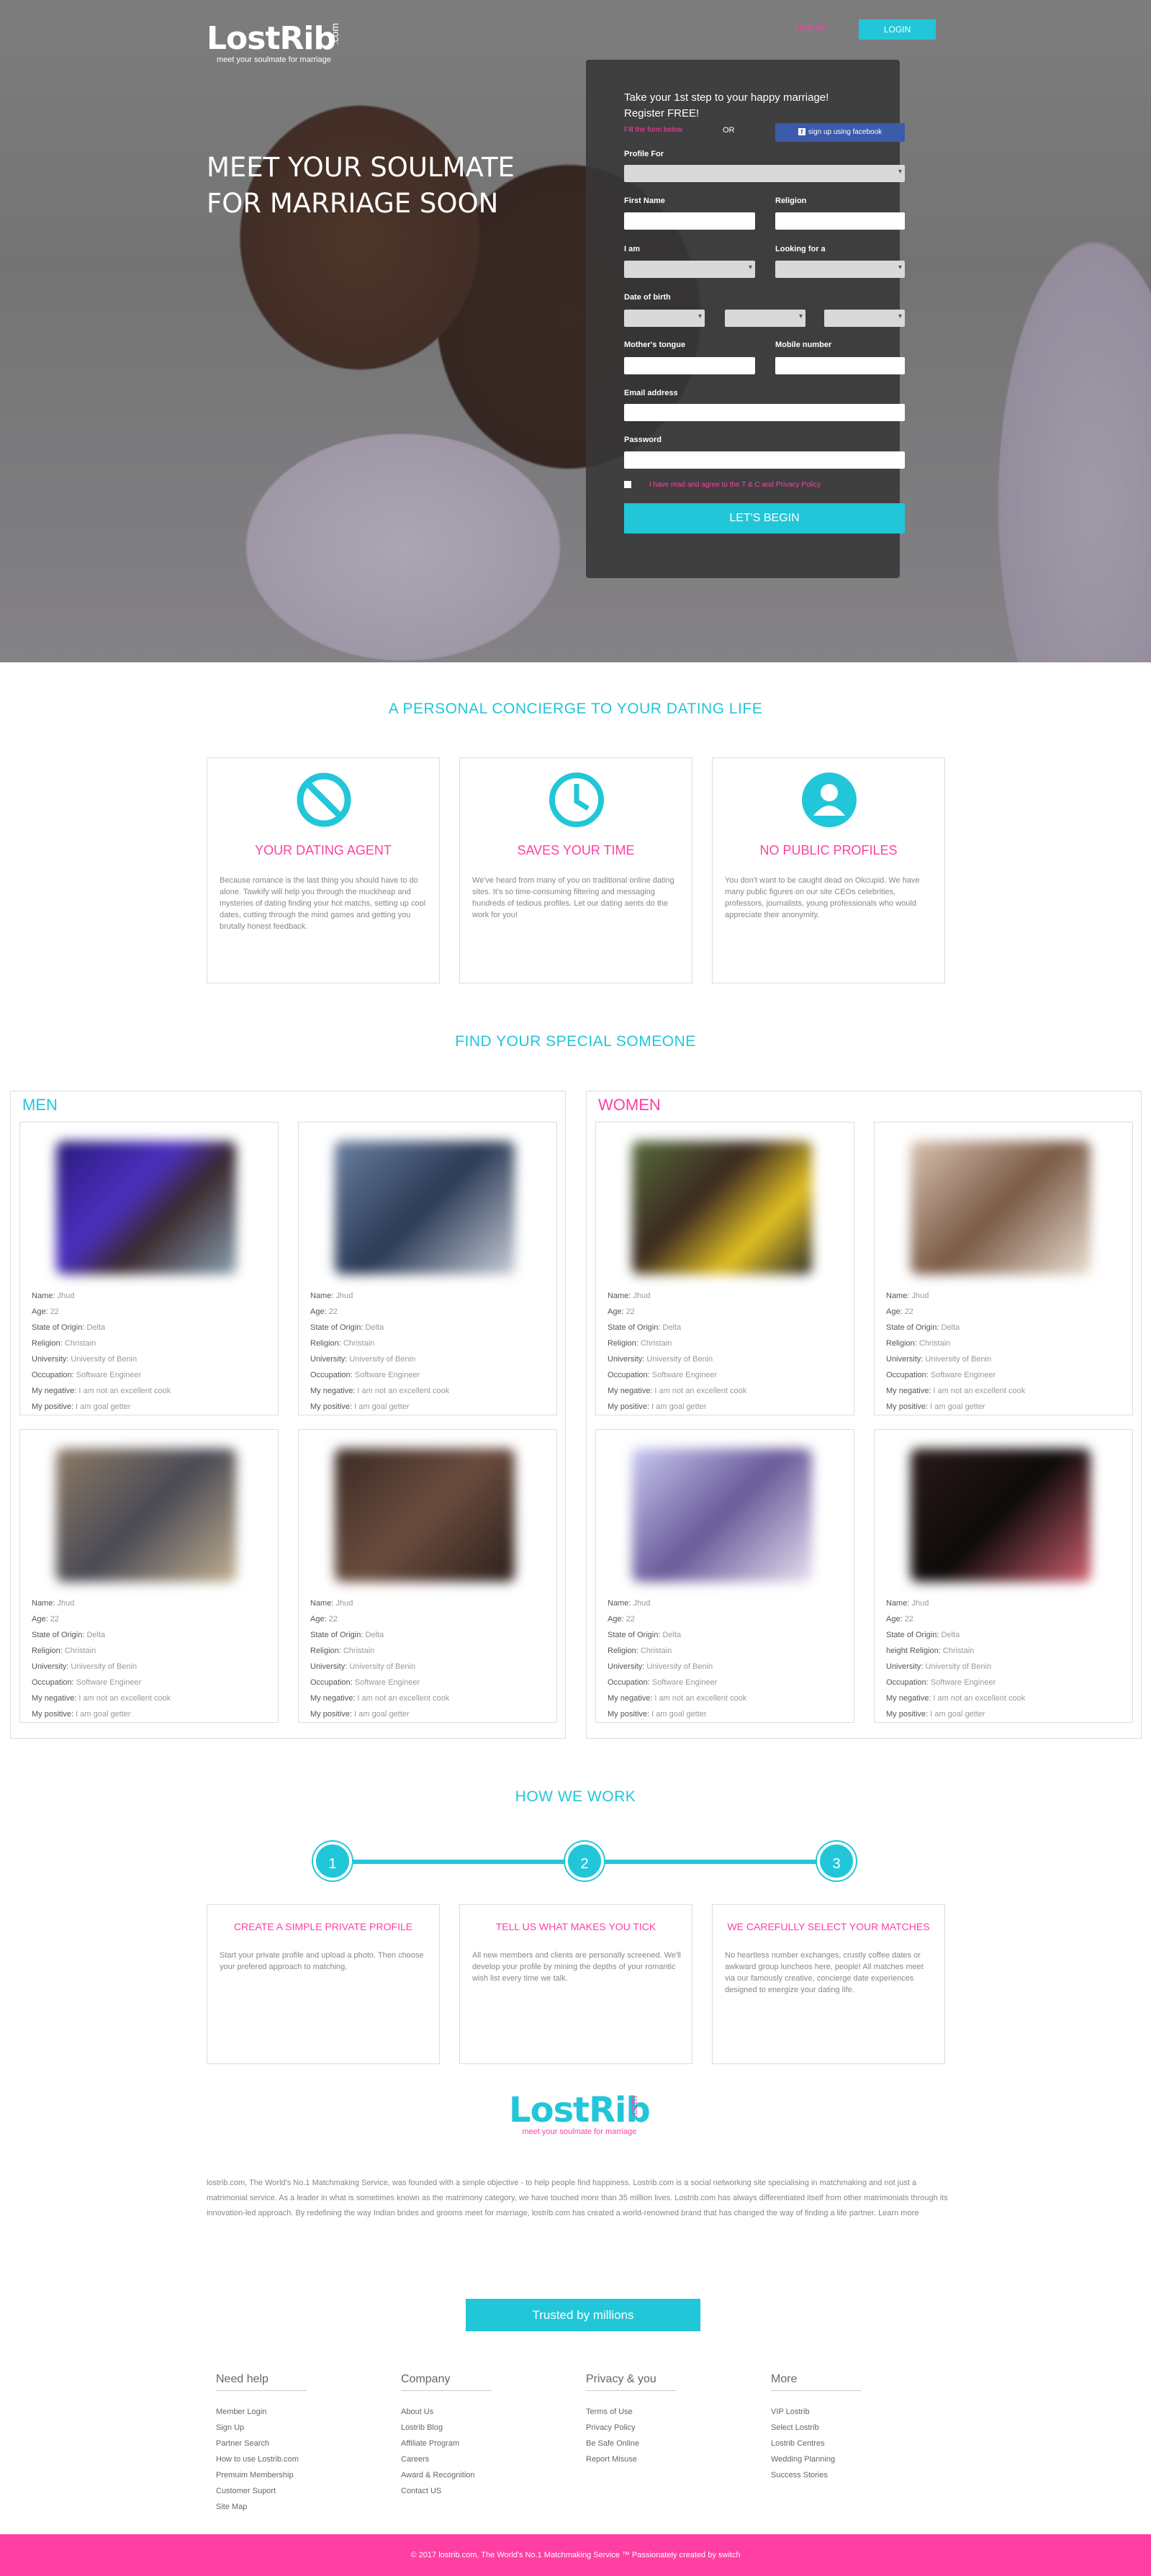  What do you see at coordinates (765, 318) in the screenshot?
I see `dob-month-select` at bounding box center [765, 318].